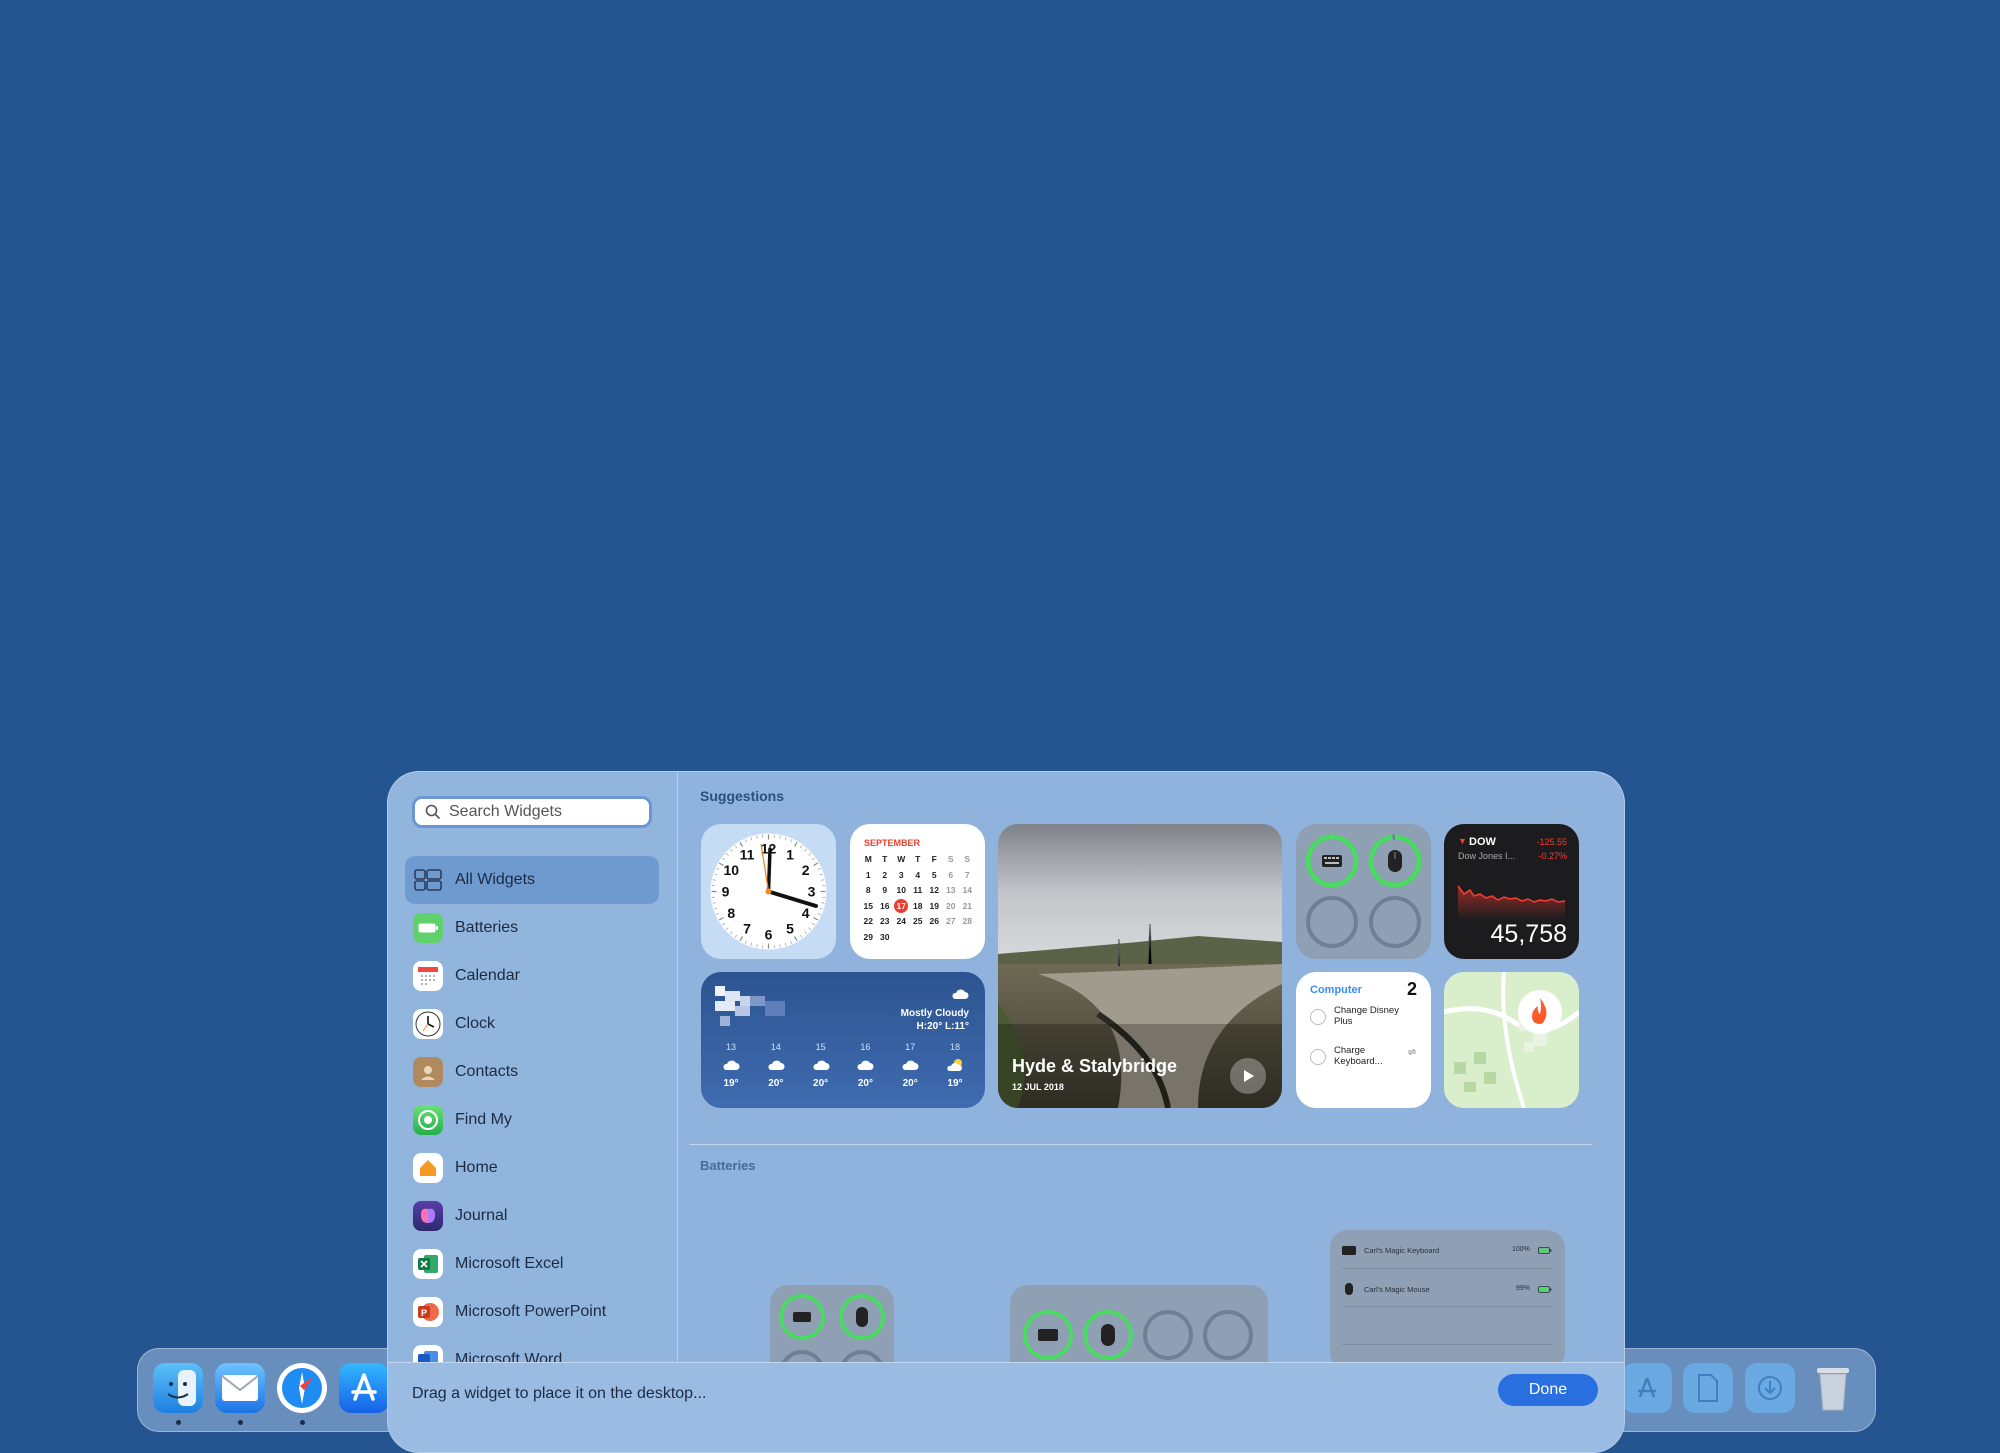 The image size is (2000, 1453). I want to click on calendar-day: 28, so click(967, 922).